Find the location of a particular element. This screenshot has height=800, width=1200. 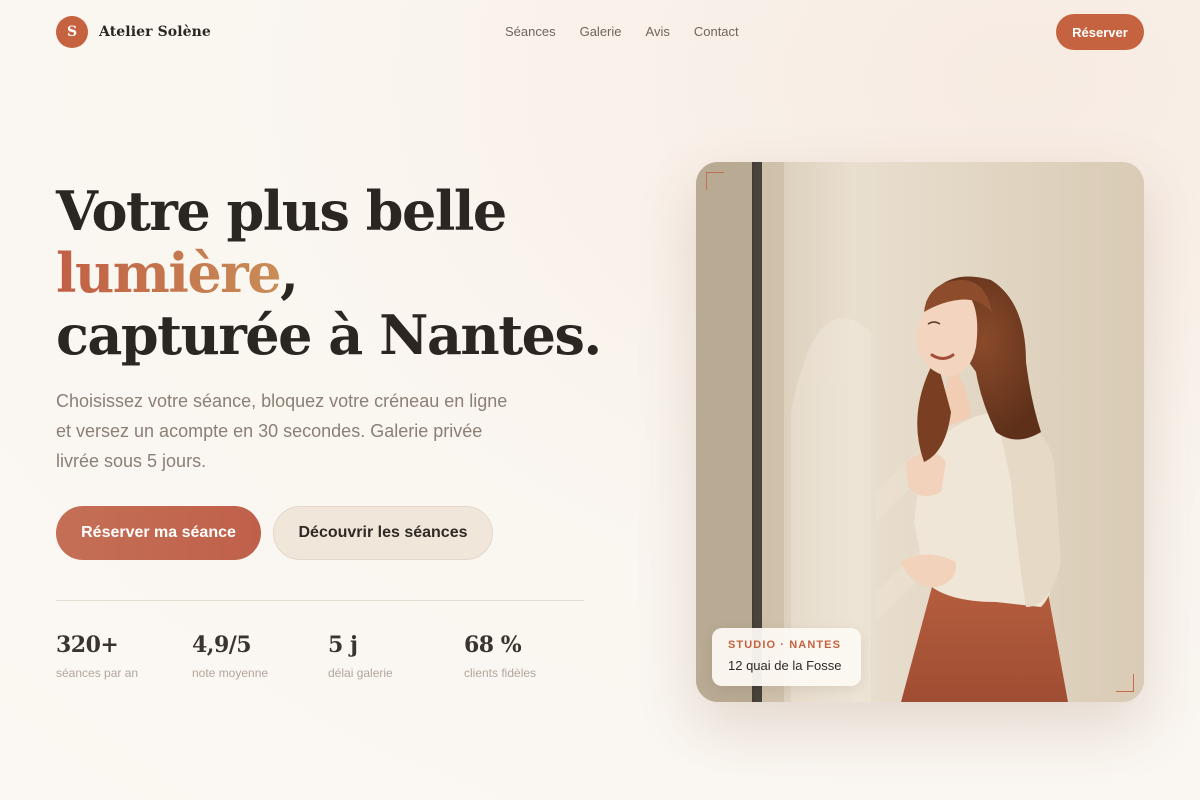

headline-accent-word: lumière is located at coordinates (169, 273).